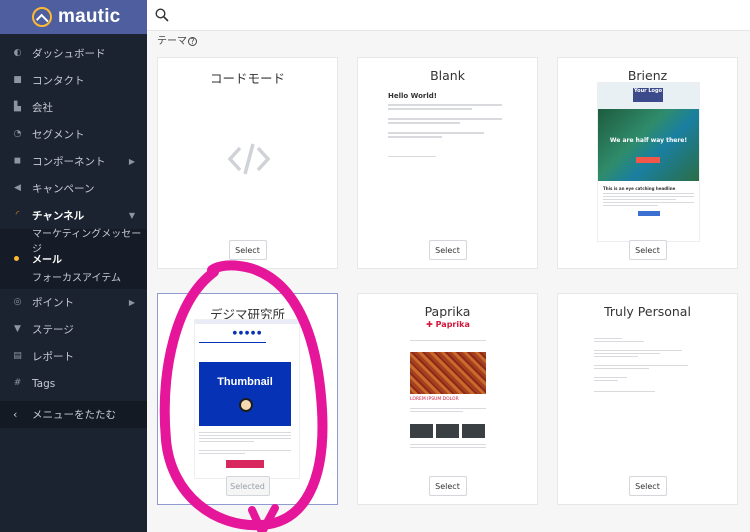  I want to click on contacts-icon: ■, so click(17, 80).